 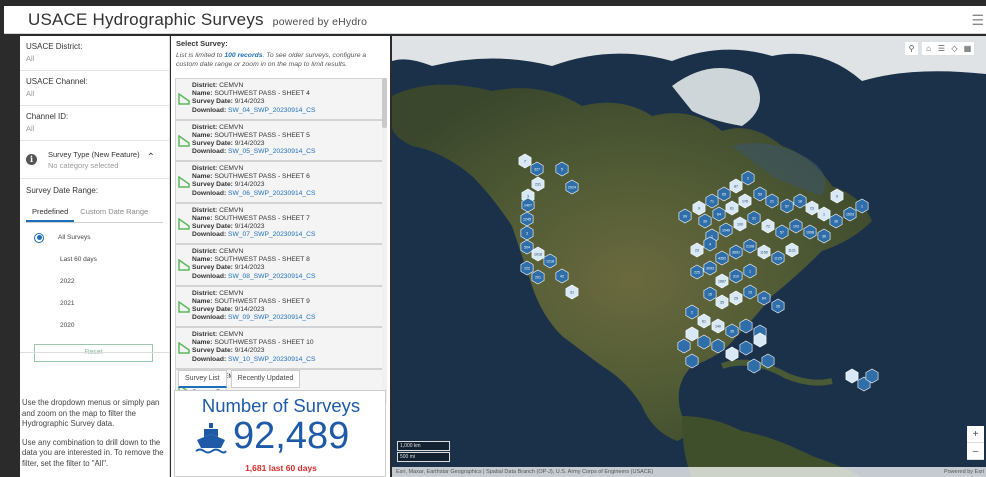 What do you see at coordinates (271, 234) in the screenshot?
I see `download-link: SW_07_SWP_20230914_CS` at bounding box center [271, 234].